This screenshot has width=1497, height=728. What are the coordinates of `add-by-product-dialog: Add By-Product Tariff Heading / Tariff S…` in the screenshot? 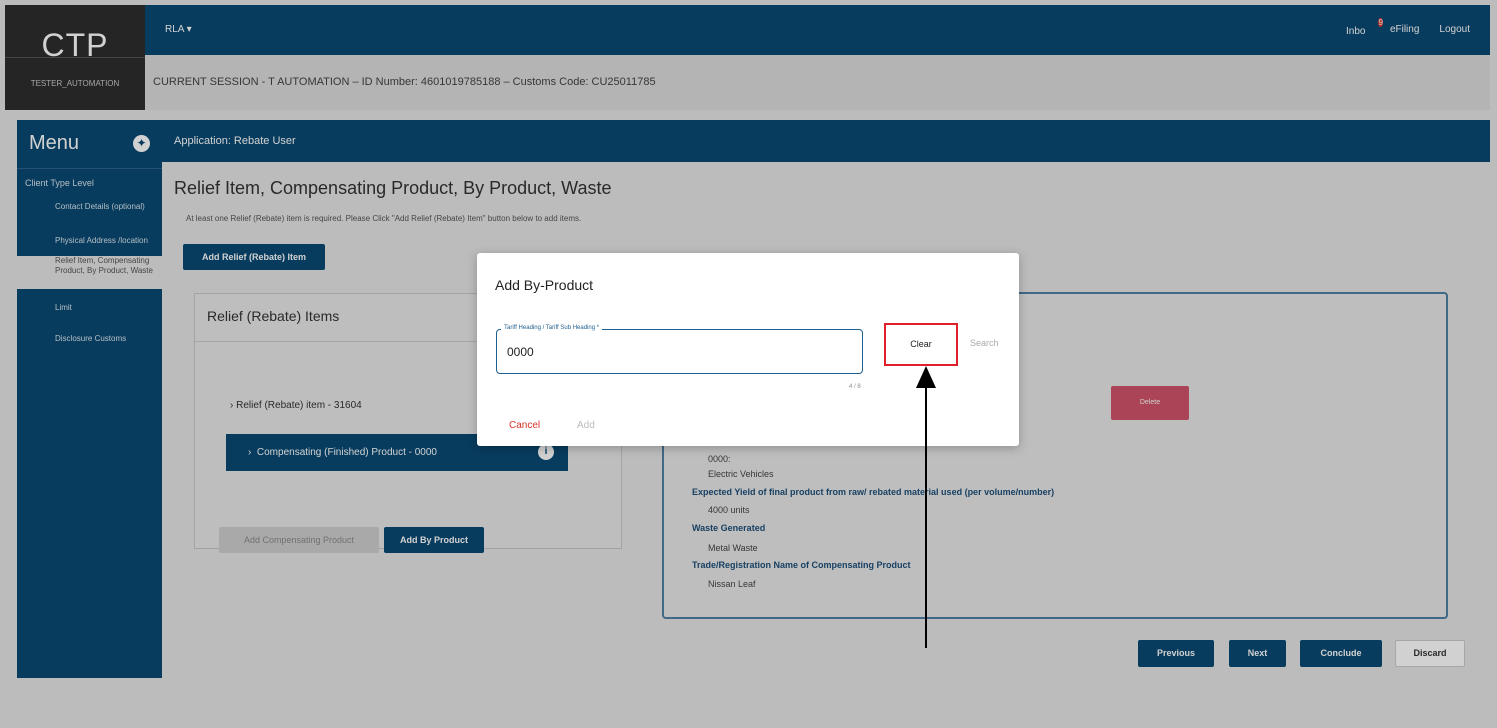 It's located at (748, 349).